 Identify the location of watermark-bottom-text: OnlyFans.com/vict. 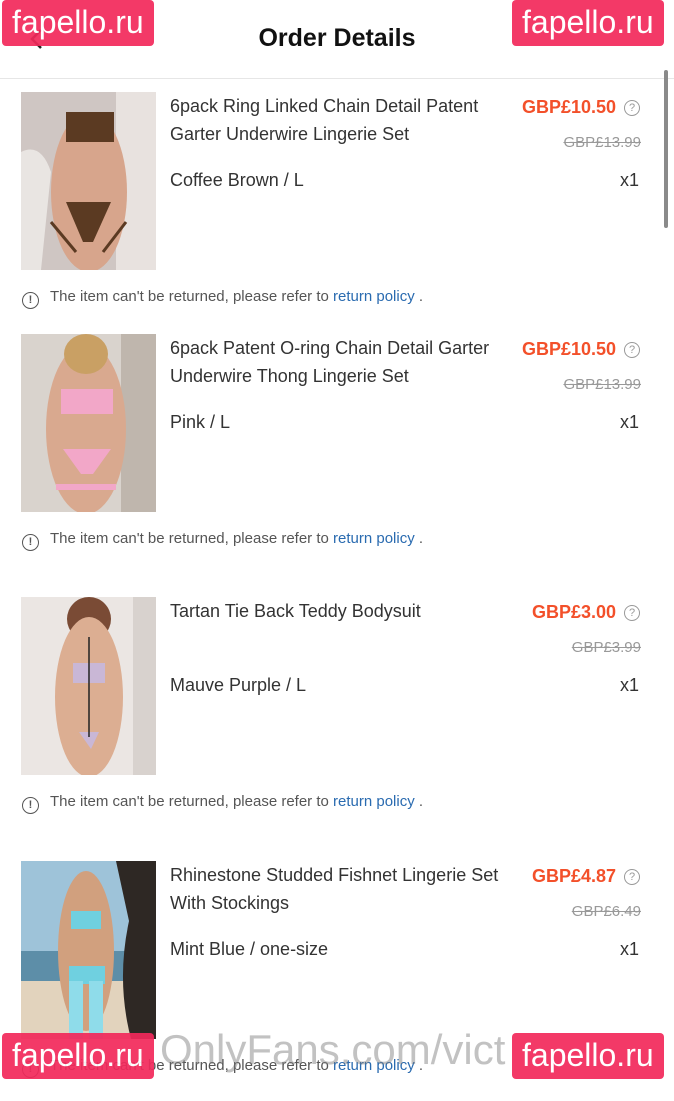
(333, 1049).